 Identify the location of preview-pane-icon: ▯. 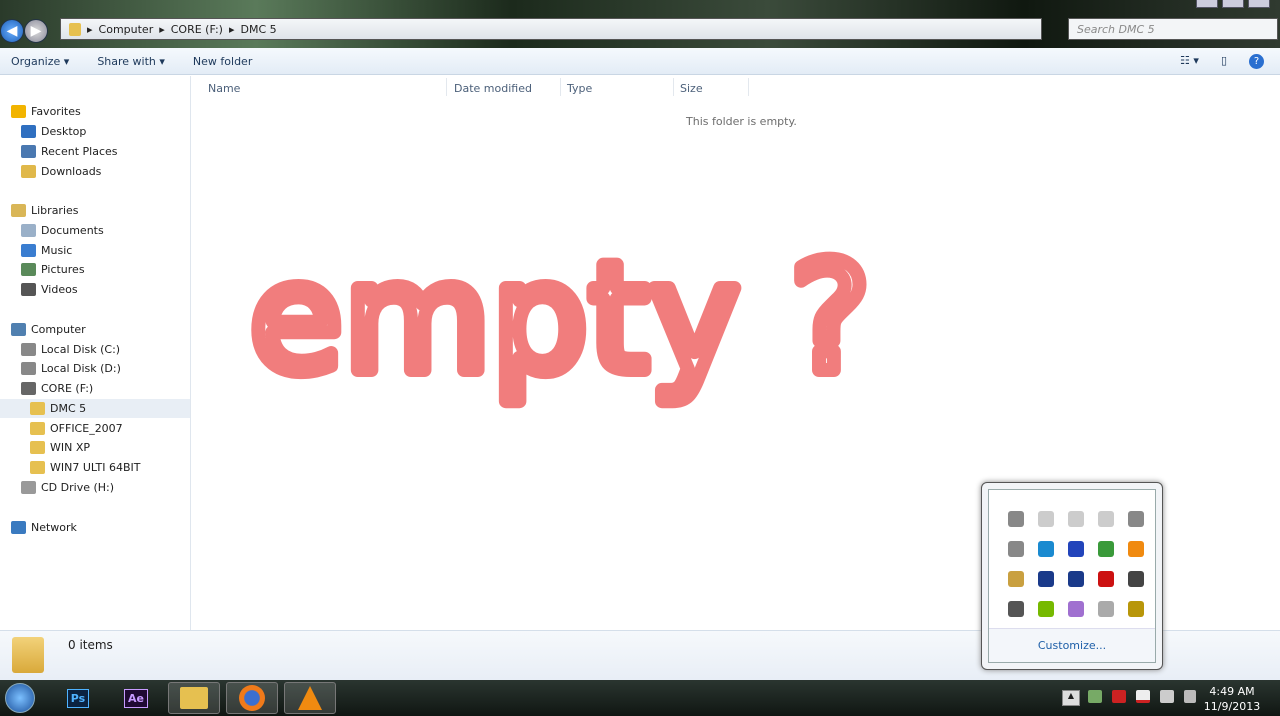
(1224, 61).